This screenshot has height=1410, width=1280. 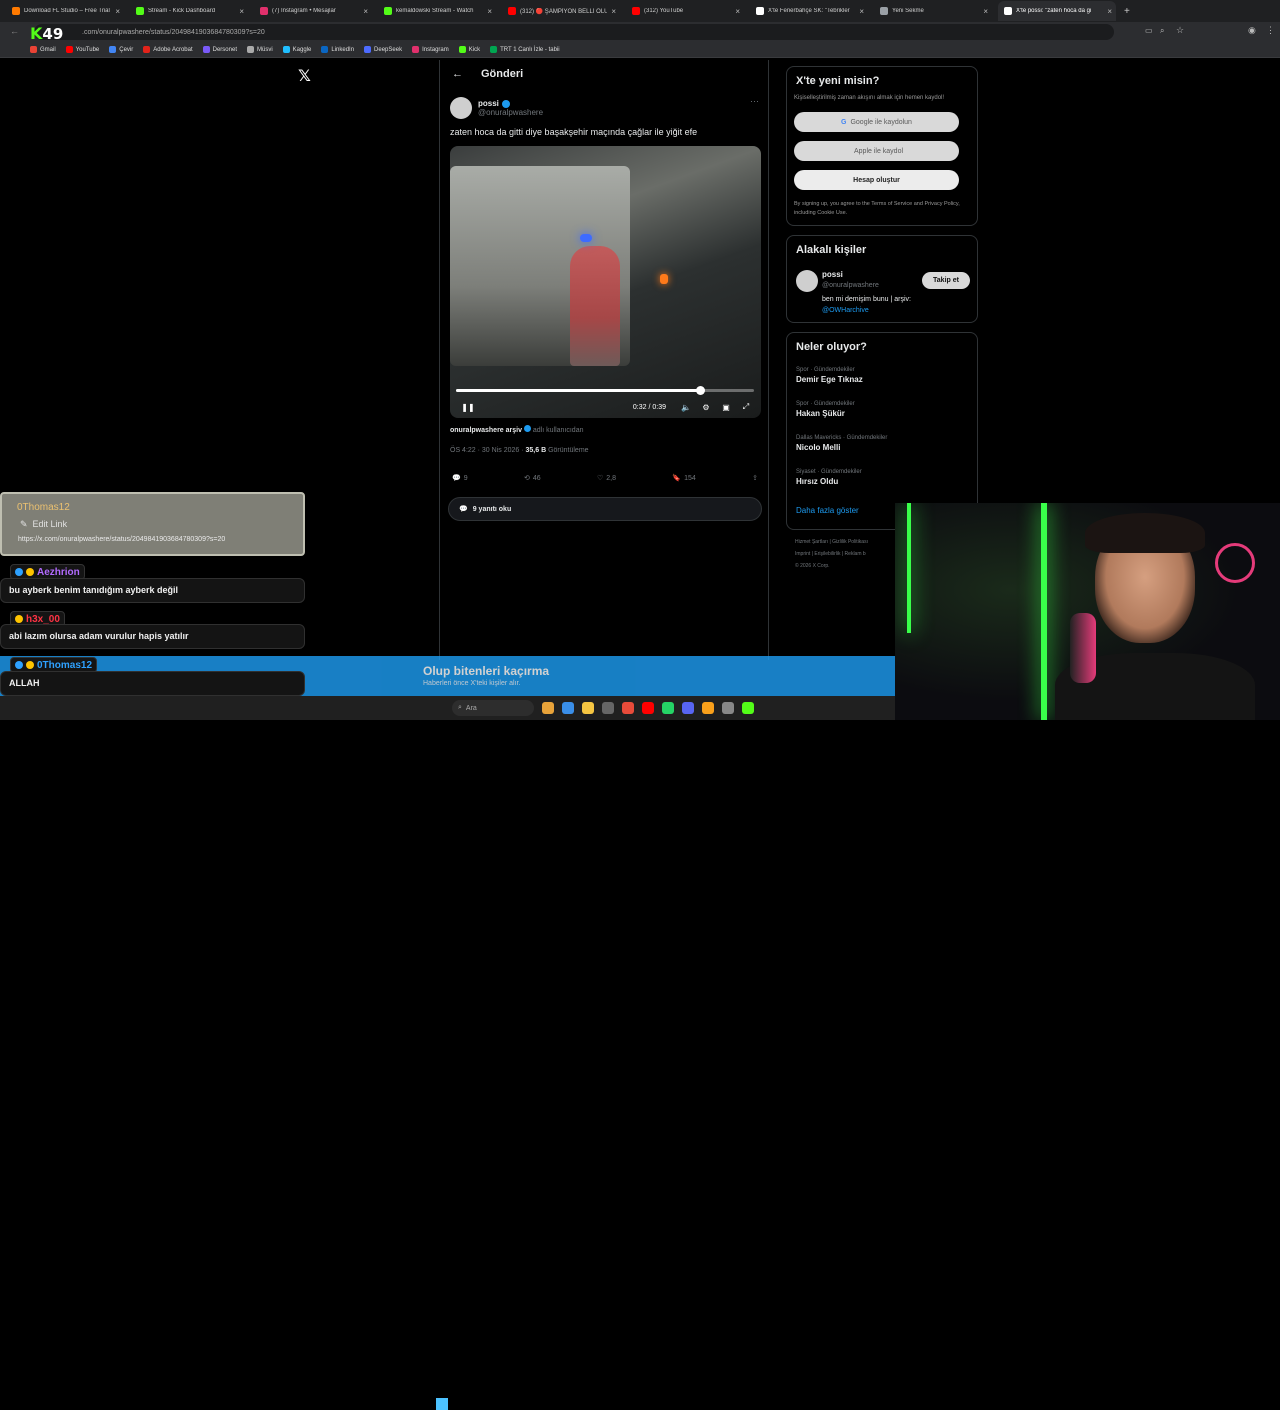 What do you see at coordinates (648, 708) in the screenshot?
I see `youtube-icon` at bounding box center [648, 708].